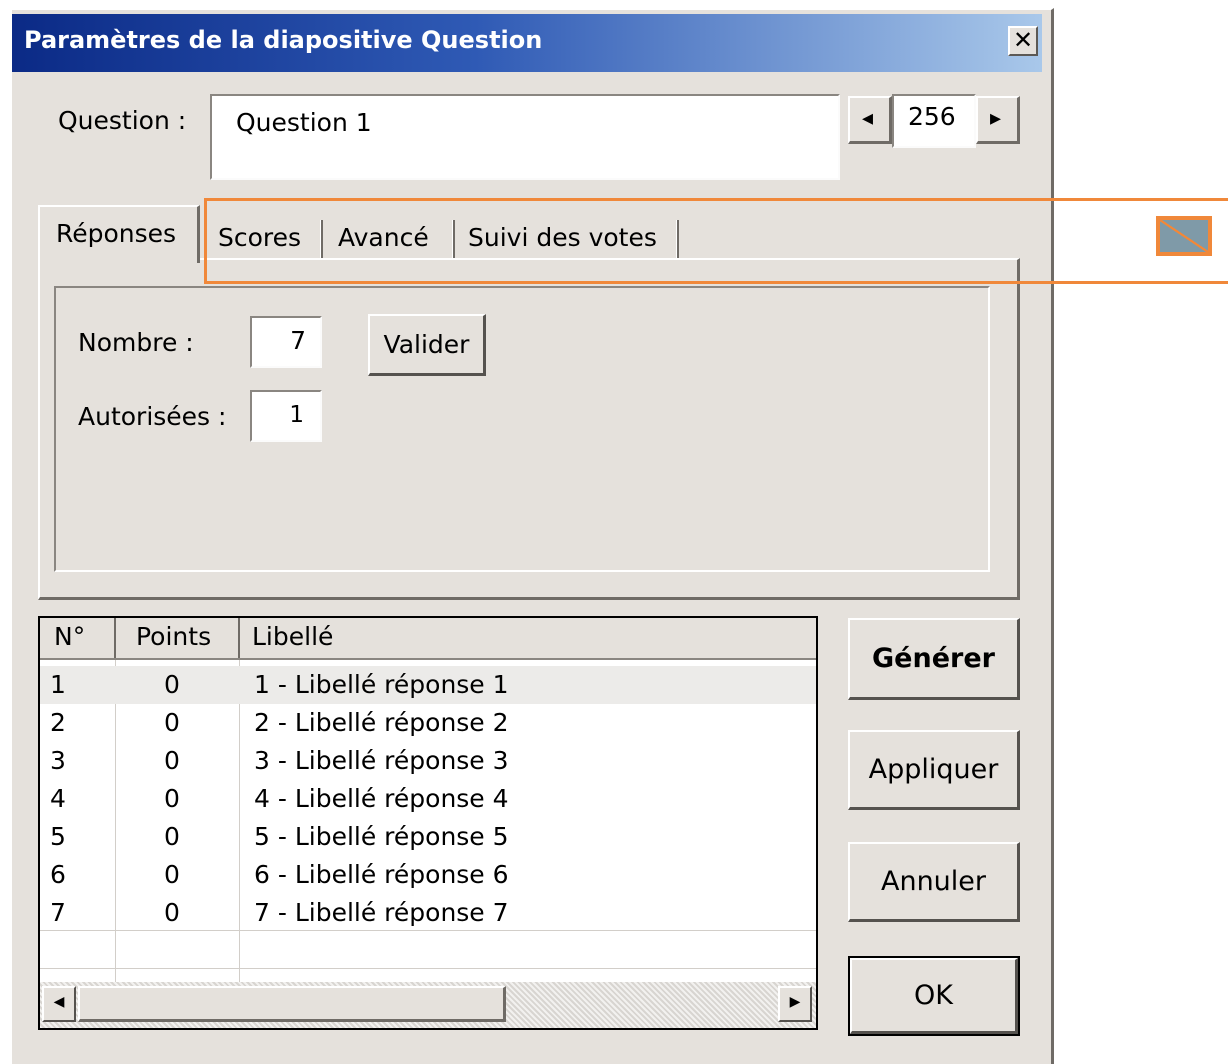 This screenshot has height=1064, width=1230. Describe the element at coordinates (427, 345) in the screenshot. I see `valider-button: Valider` at that location.